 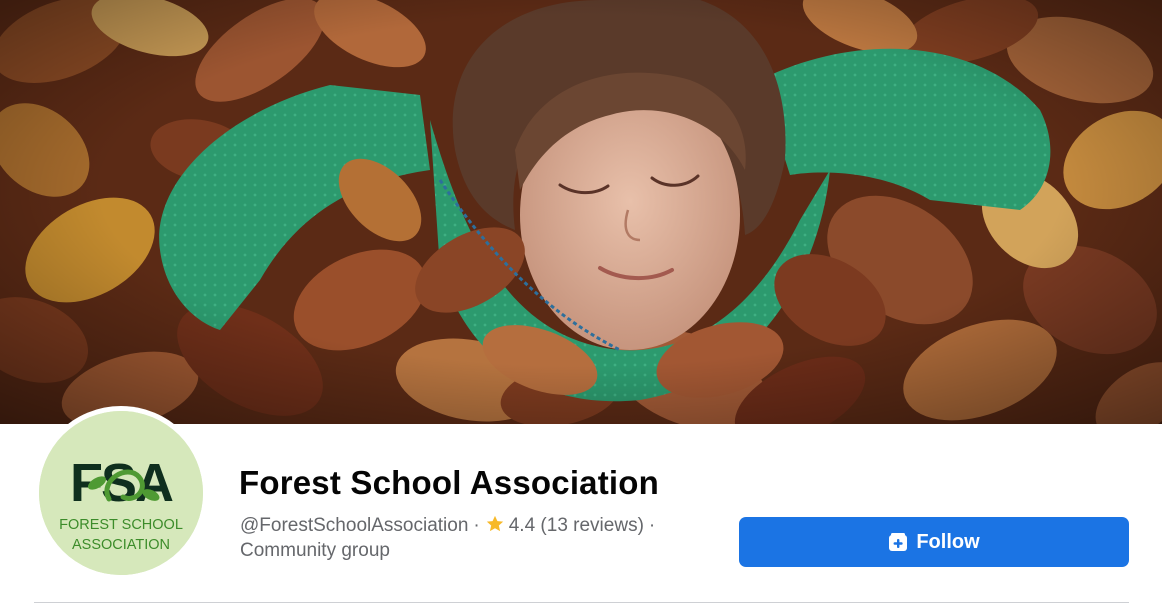 I want to click on logo-text-line1: FOREST SCHOOL, so click(x=121, y=525).